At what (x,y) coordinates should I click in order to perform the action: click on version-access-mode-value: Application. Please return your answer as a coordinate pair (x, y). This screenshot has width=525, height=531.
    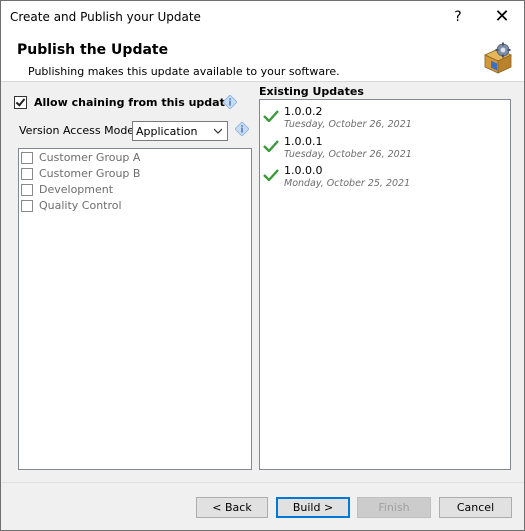
    Looking at the image, I should click on (167, 131).